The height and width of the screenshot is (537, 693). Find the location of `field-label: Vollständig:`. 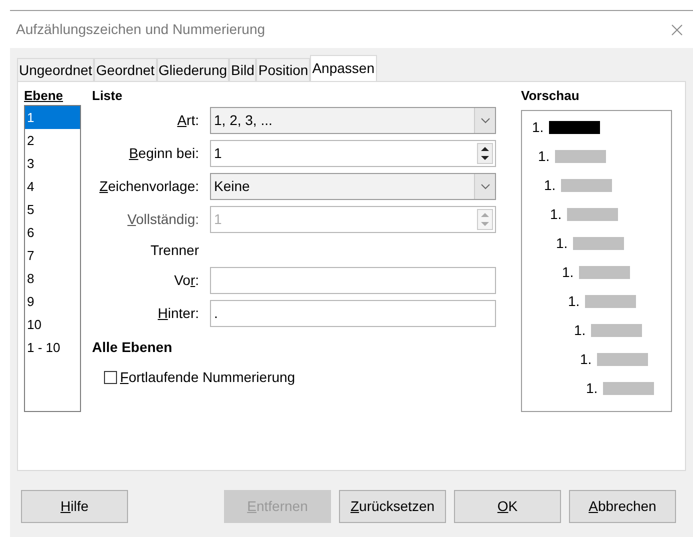

field-label: Vollständig: is located at coordinates (163, 219).